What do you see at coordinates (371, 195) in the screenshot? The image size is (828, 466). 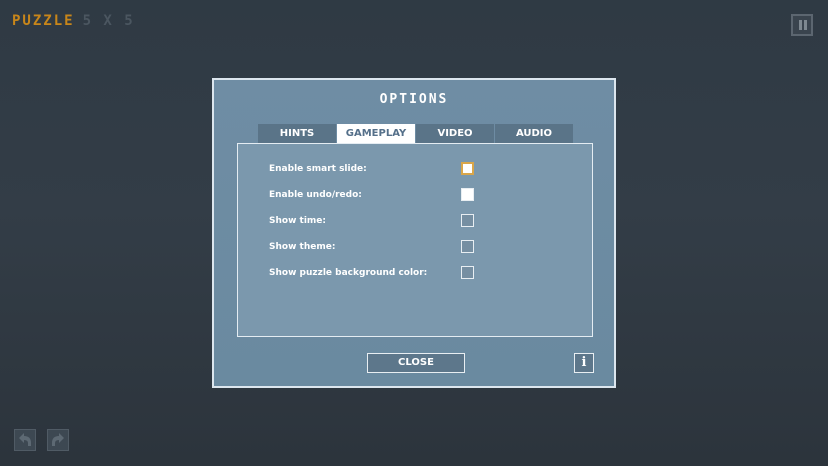 I see `option-row-undo-redo: Enable undo/redo:` at bounding box center [371, 195].